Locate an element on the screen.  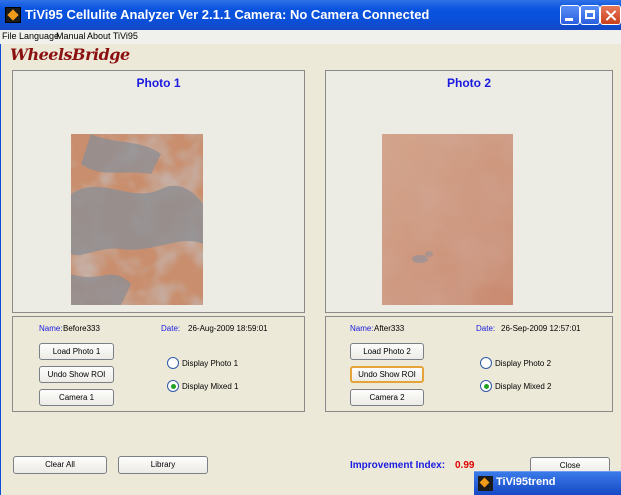
taskbar-item-label: TiVi95trend is located at coordinates (526, 482).